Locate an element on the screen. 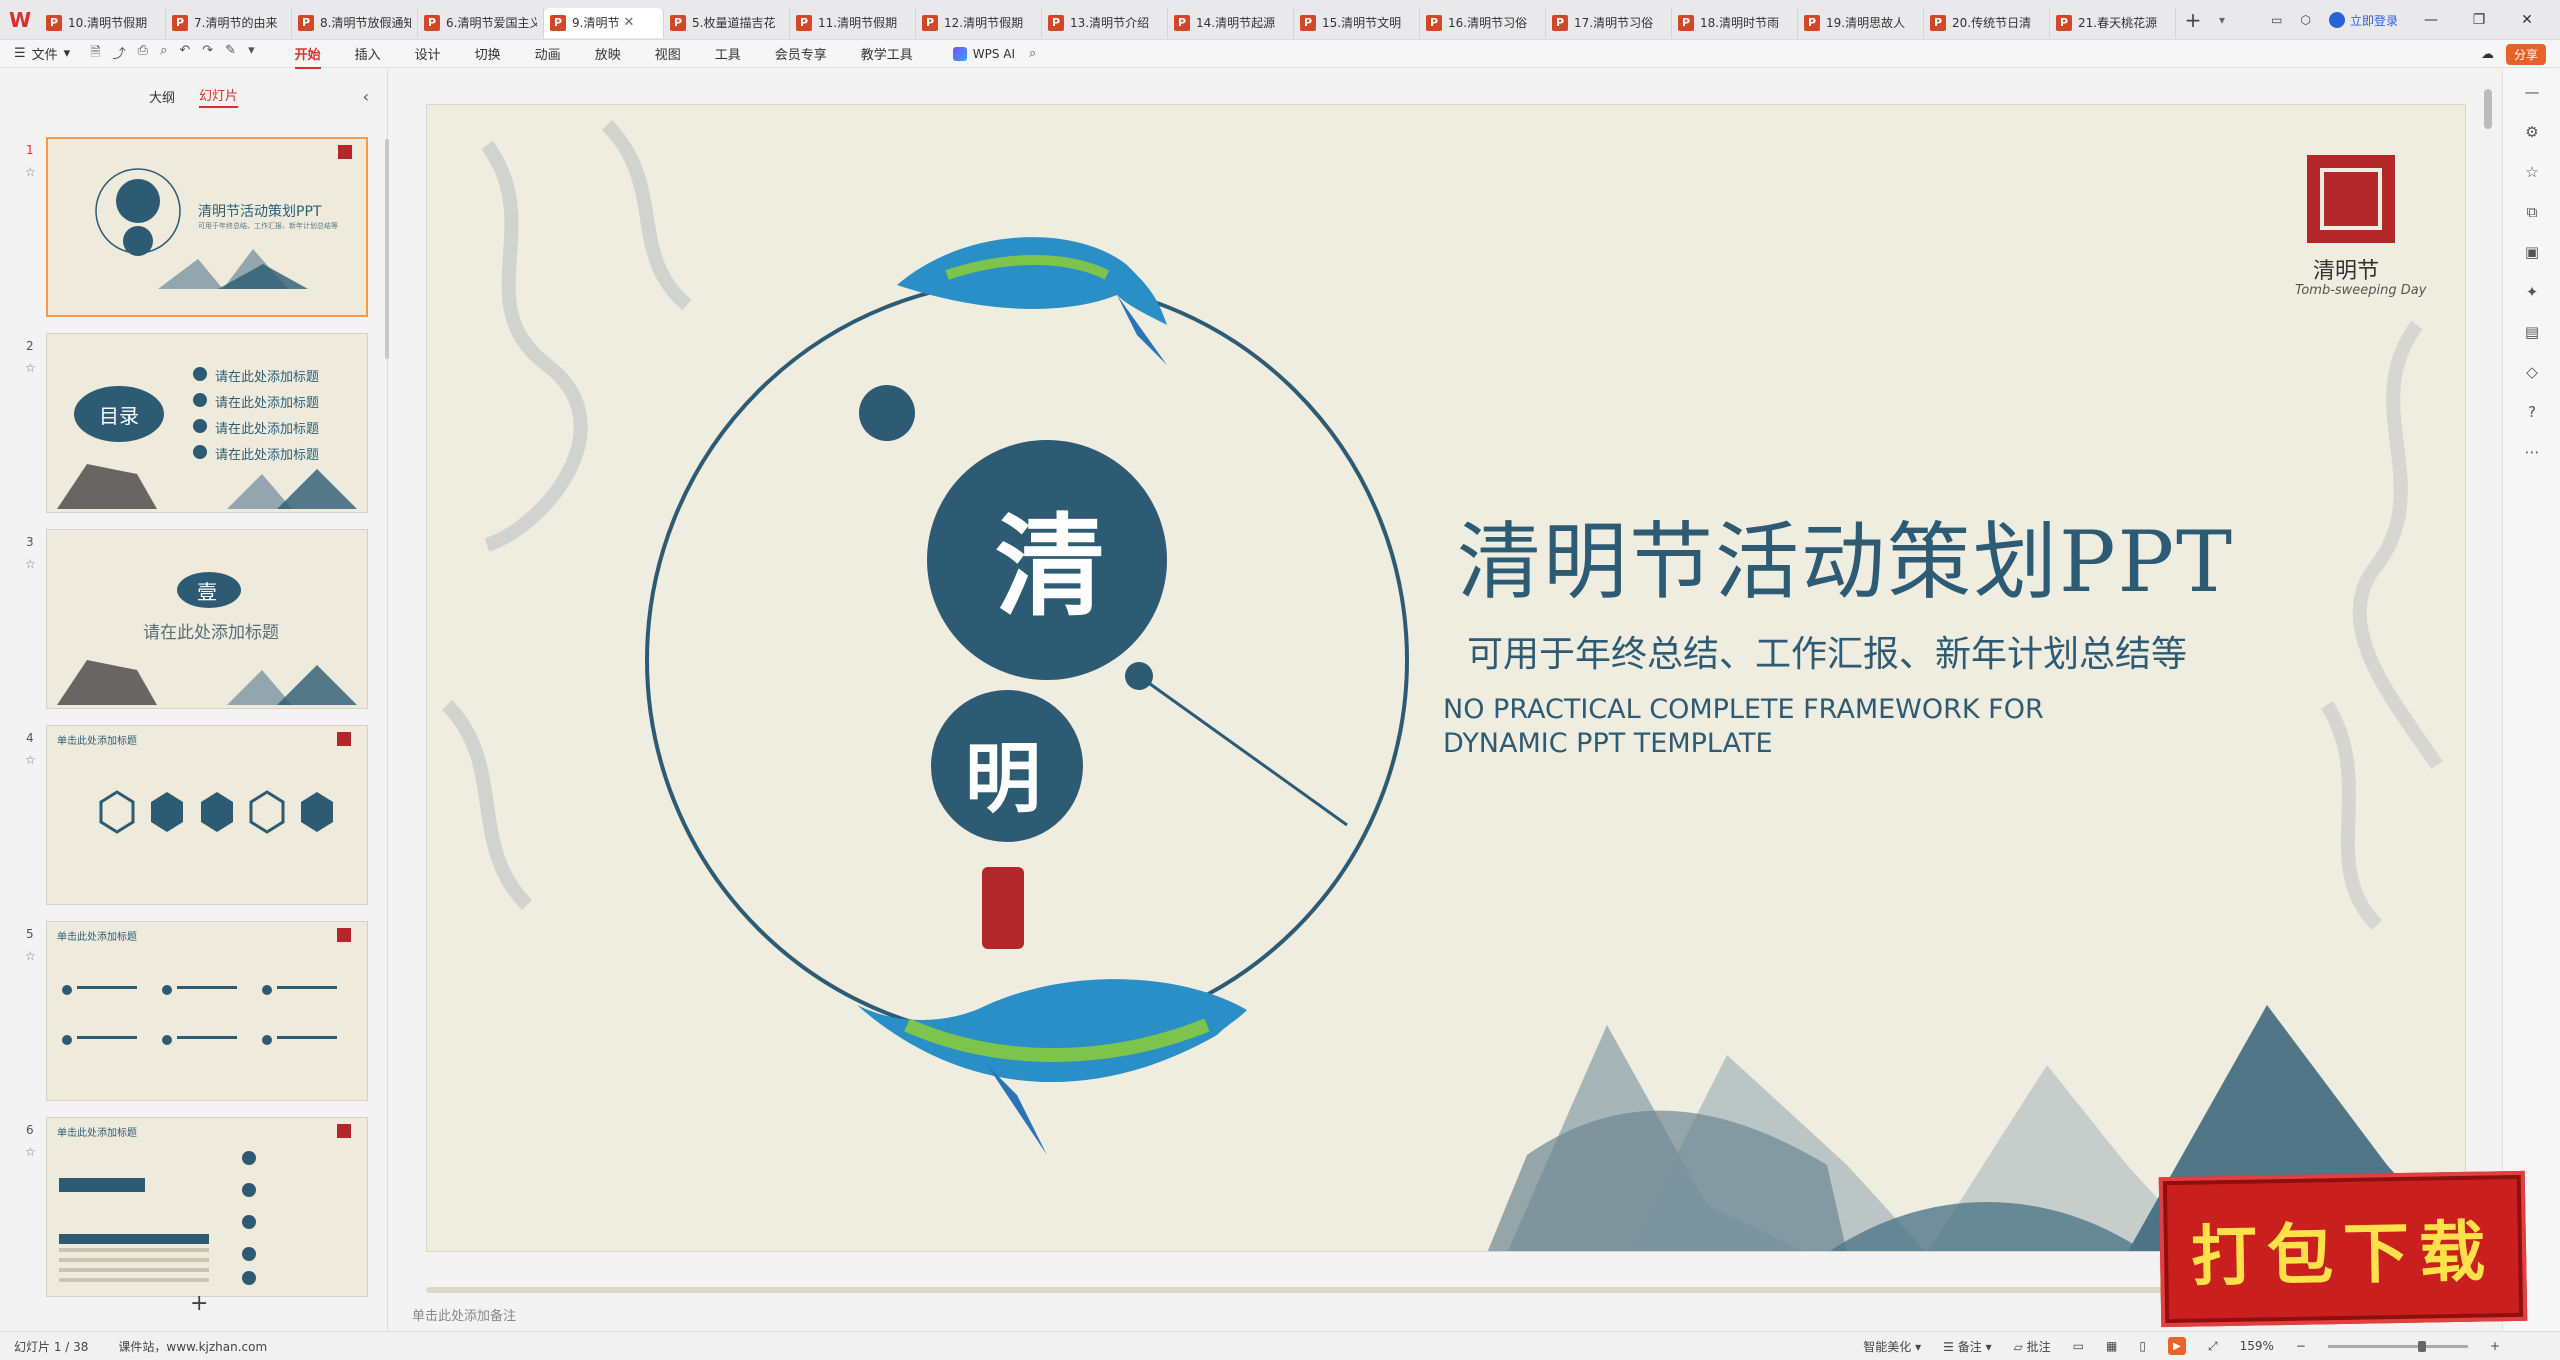 This screenshot has height=1360, width=2560. ribbon-tab: 开始 is located at coordinates (307, 56).